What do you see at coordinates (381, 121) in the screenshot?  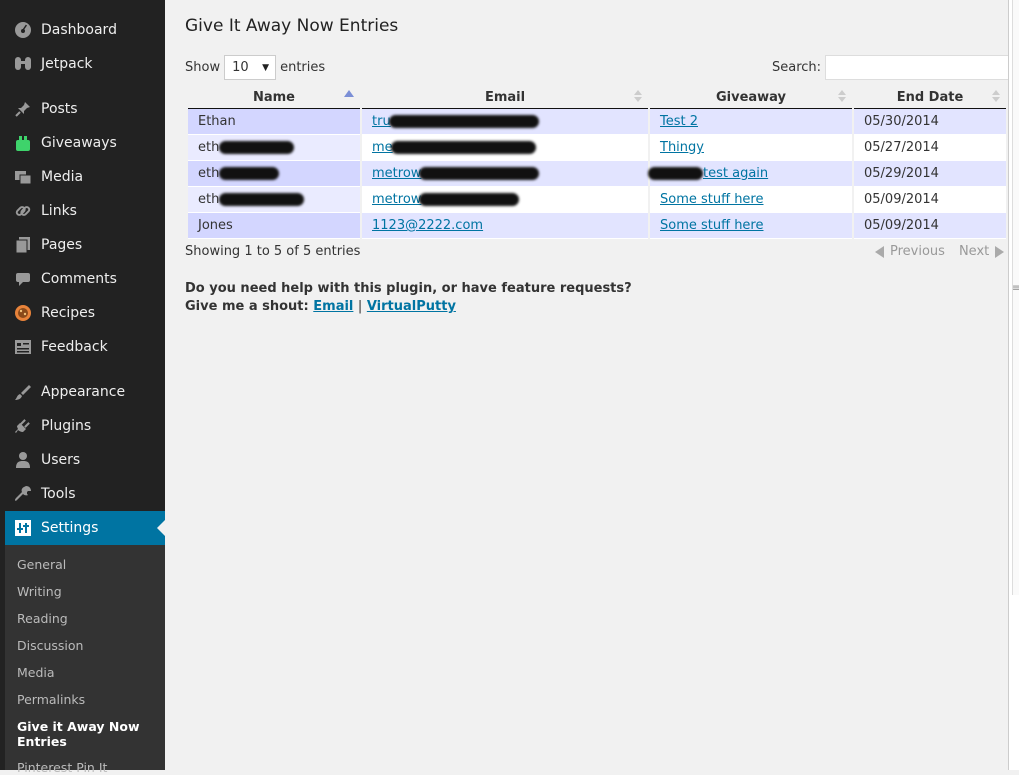 I see `email-link: tru` at bounding box center [381, 121].